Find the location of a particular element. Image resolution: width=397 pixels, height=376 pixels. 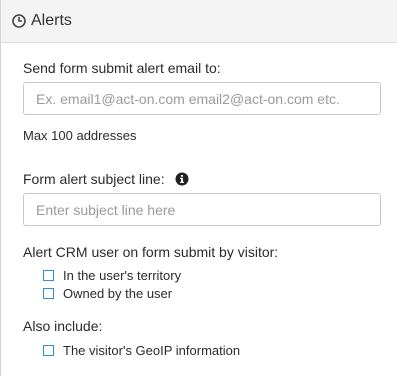

info-icon is located at coordinates (182, 179).